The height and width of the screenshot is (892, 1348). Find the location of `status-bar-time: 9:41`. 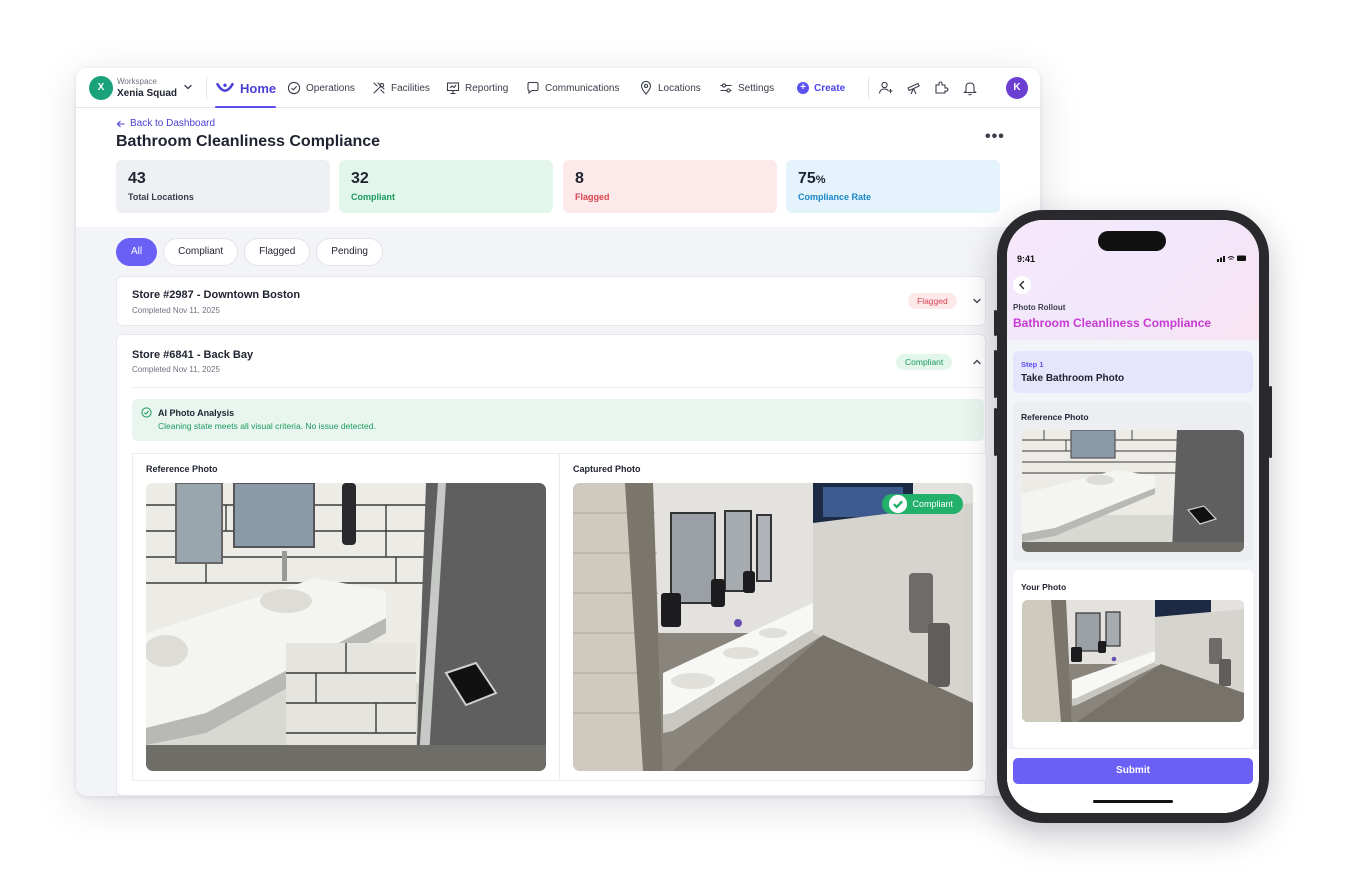

status-bar-time: 9:41 is located at coordinates (1026, 259).